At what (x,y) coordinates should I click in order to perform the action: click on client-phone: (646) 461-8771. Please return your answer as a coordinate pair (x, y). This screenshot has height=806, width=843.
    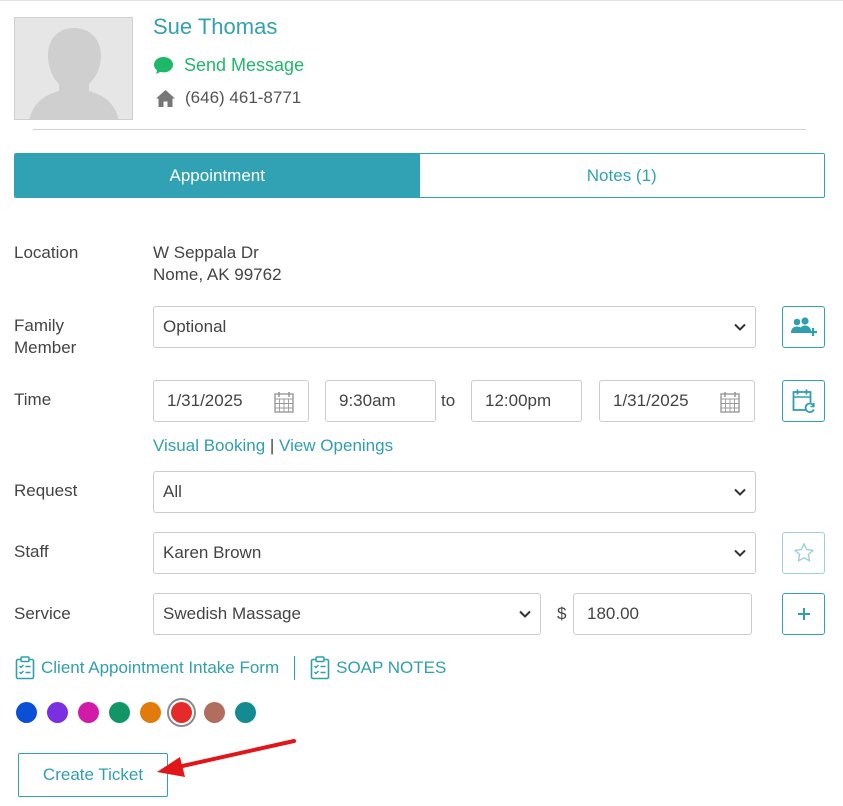
    Looking at the image, I should click on (228, 98).